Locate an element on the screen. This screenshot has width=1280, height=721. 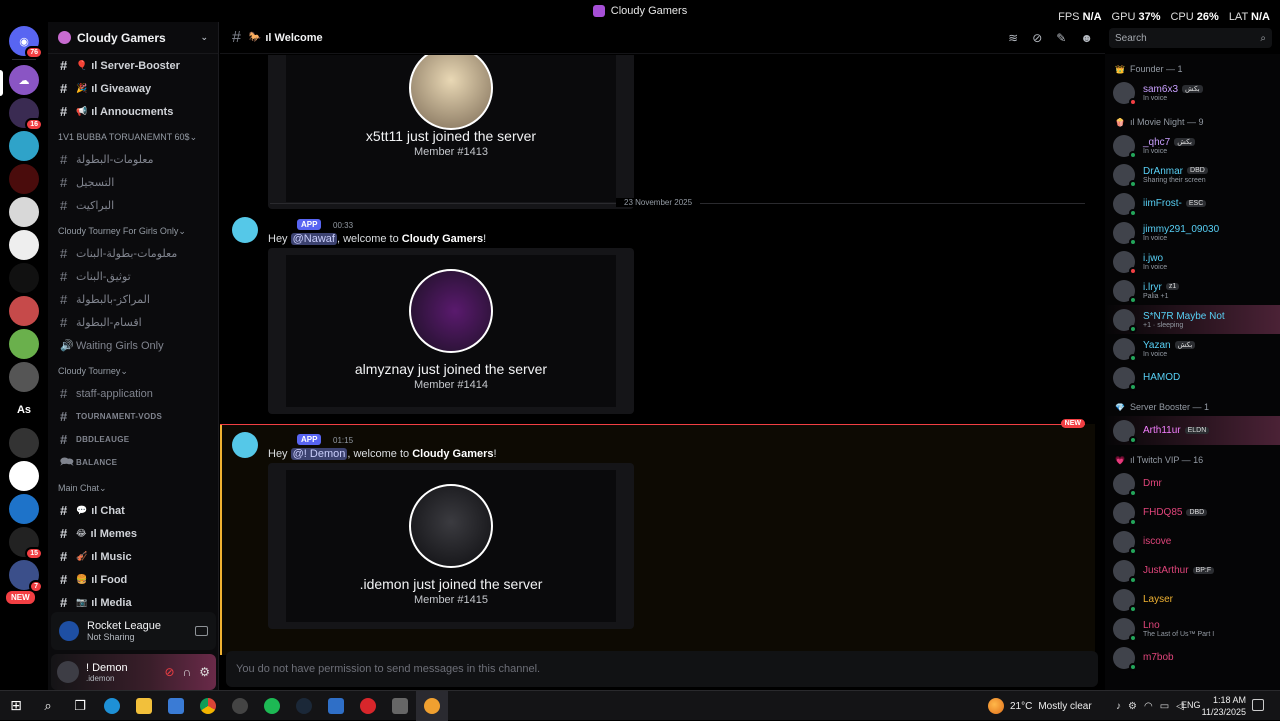
channel-item: # 📷 ıl Media is located at coordinates (133, 602).